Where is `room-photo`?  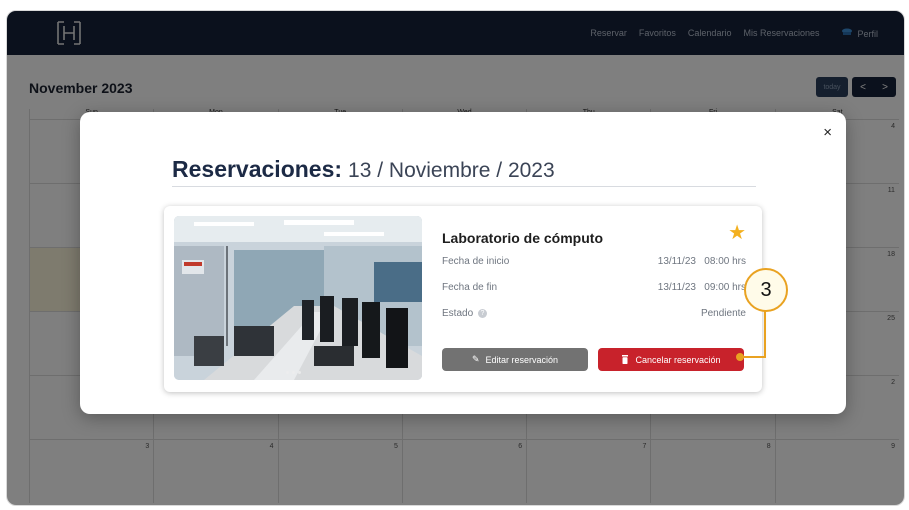 room-photo is located at coordinates (298, 298).